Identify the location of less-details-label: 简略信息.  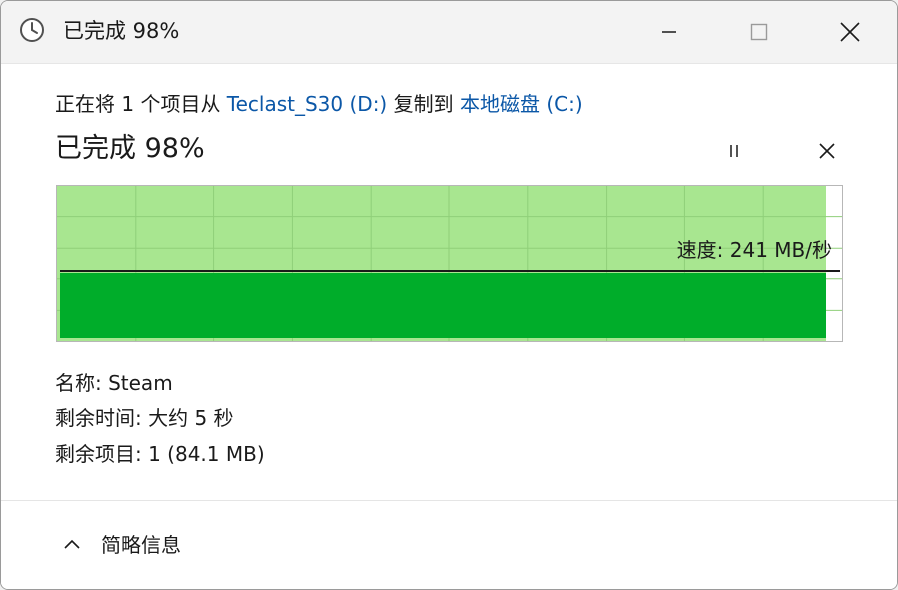
(141, 545).